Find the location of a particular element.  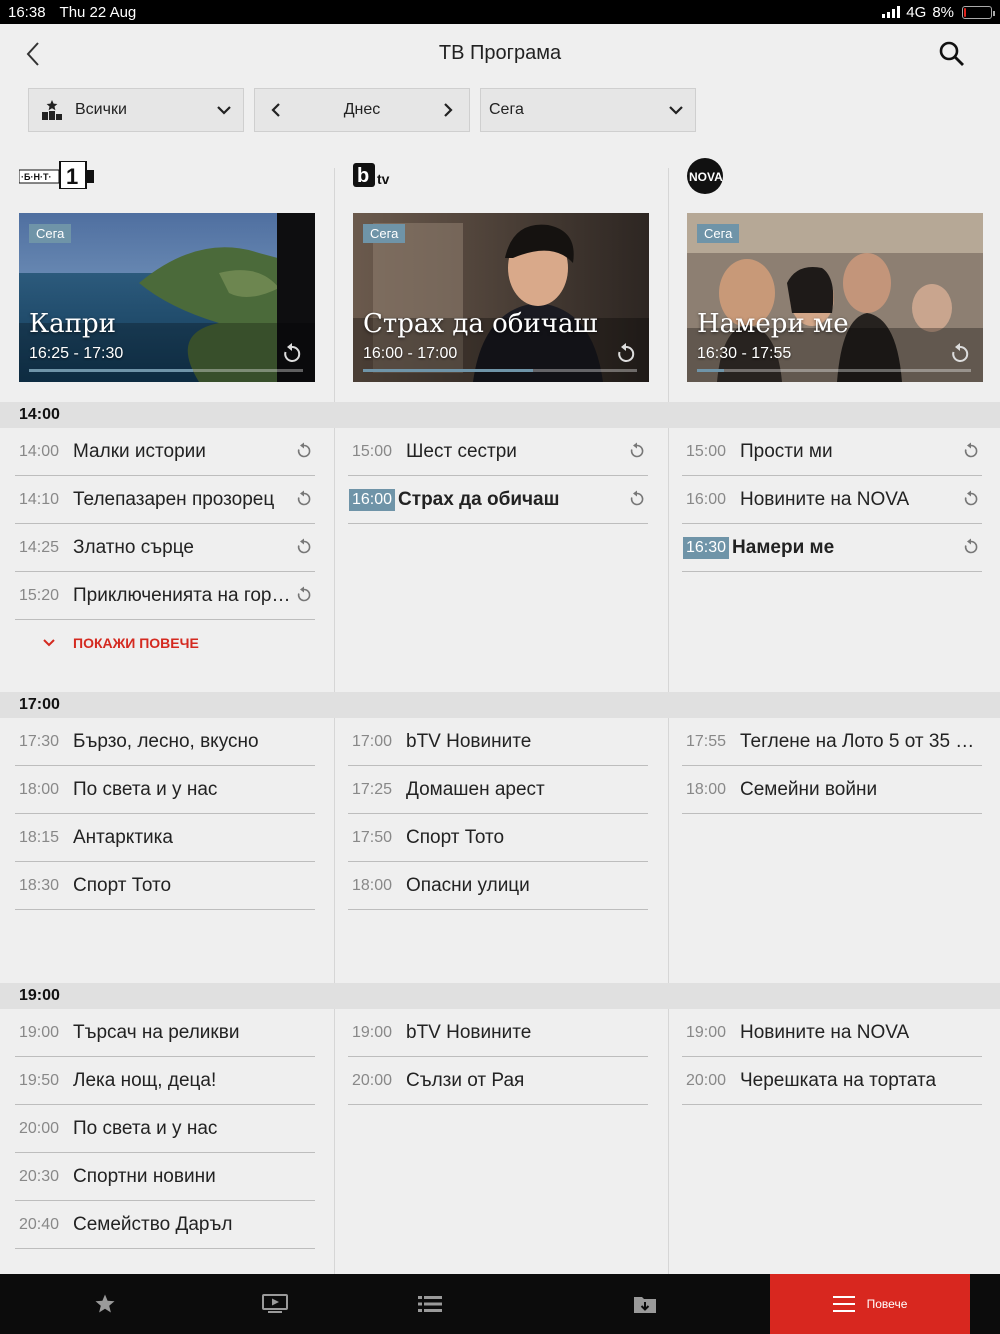

program-item: 20:30 Спортни новини is located at coordinates (165, 1177).